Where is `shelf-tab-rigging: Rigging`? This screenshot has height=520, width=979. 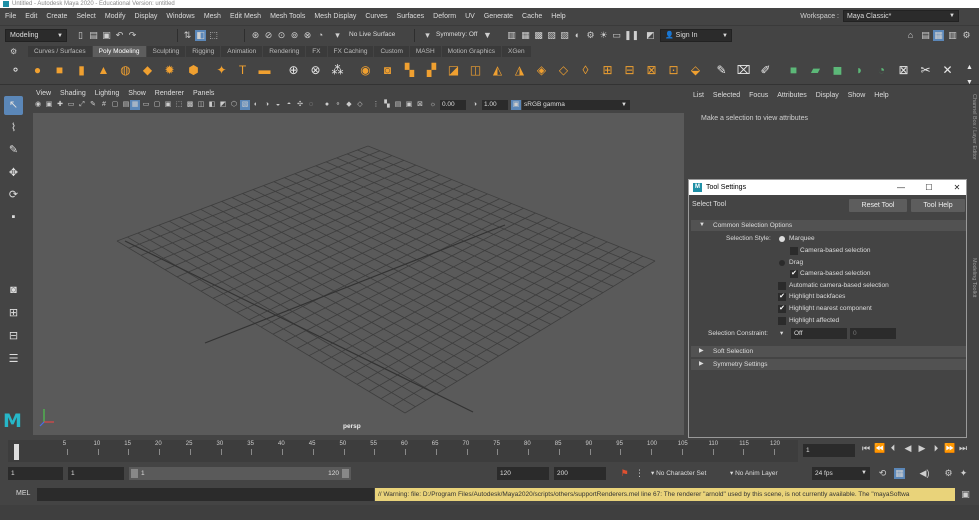
shelf-tab-rigging: Rigging is located at coordinates (203, 51).